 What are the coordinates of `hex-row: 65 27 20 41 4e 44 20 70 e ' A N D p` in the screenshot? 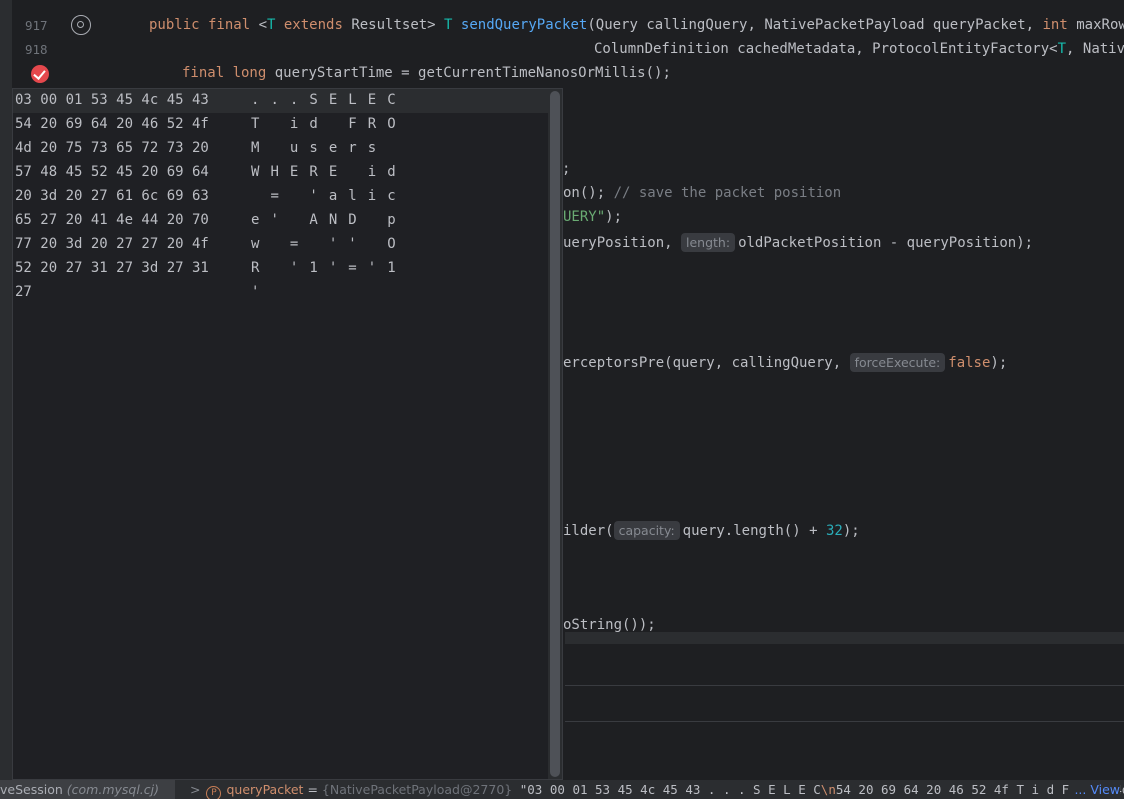 It's located at (280, 221).